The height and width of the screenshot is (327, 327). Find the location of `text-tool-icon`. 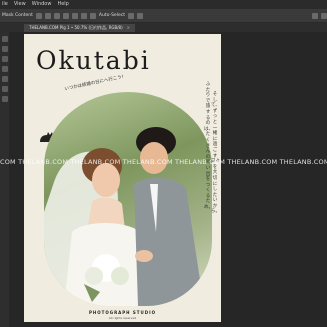

text-tool-icon is located at coordinates (5, 99).